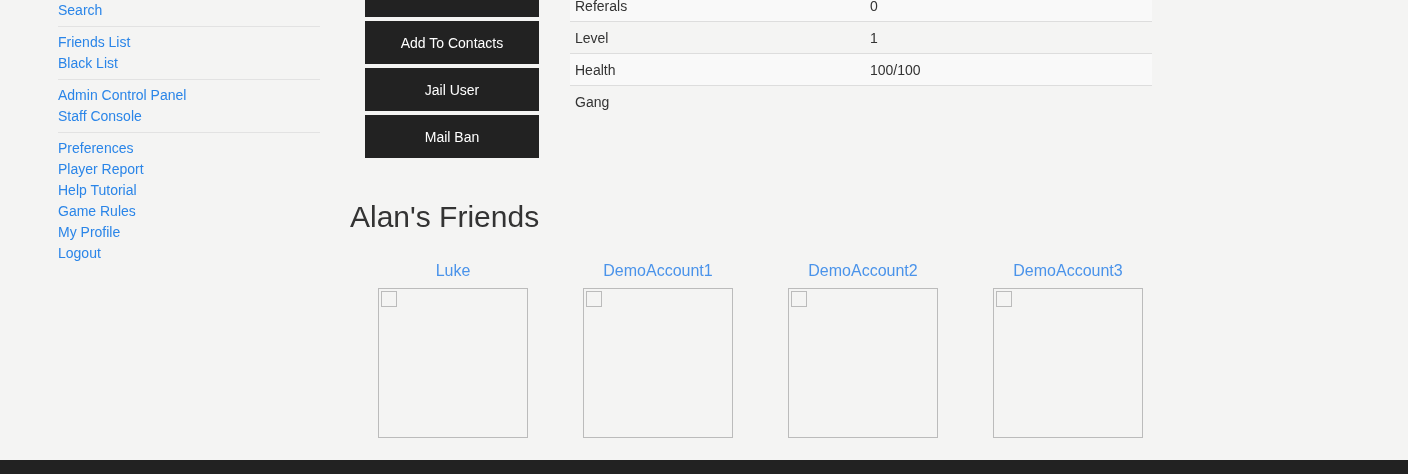  What do you see at coordinates (452, 89) in the screenshot?
I see `action-button: Jail User` at bounding box center [452, 89].